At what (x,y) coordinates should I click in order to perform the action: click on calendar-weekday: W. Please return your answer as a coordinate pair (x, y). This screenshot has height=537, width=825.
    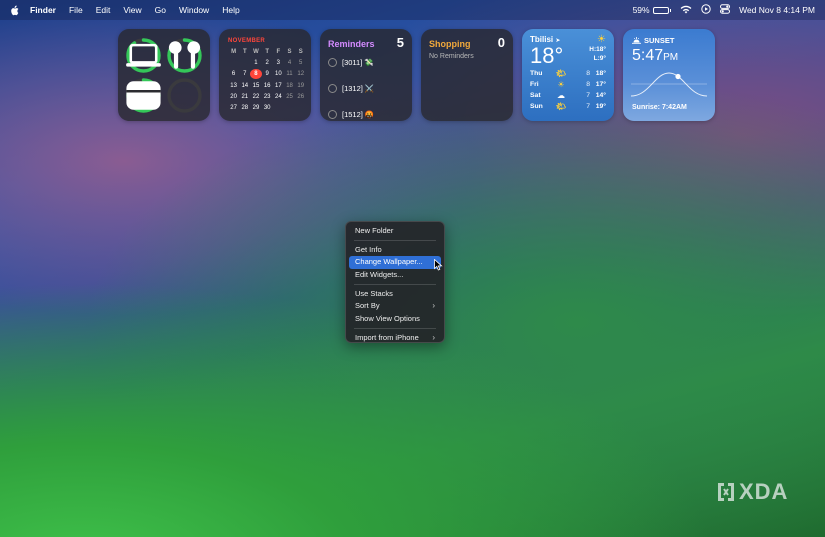
    Looking at the image, I should click on (256, 52).